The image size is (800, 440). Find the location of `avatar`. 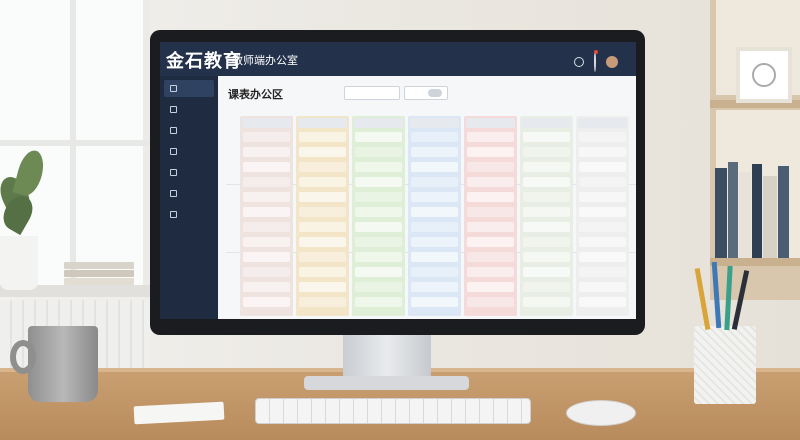

avatar is located at coordinates (612, 61).